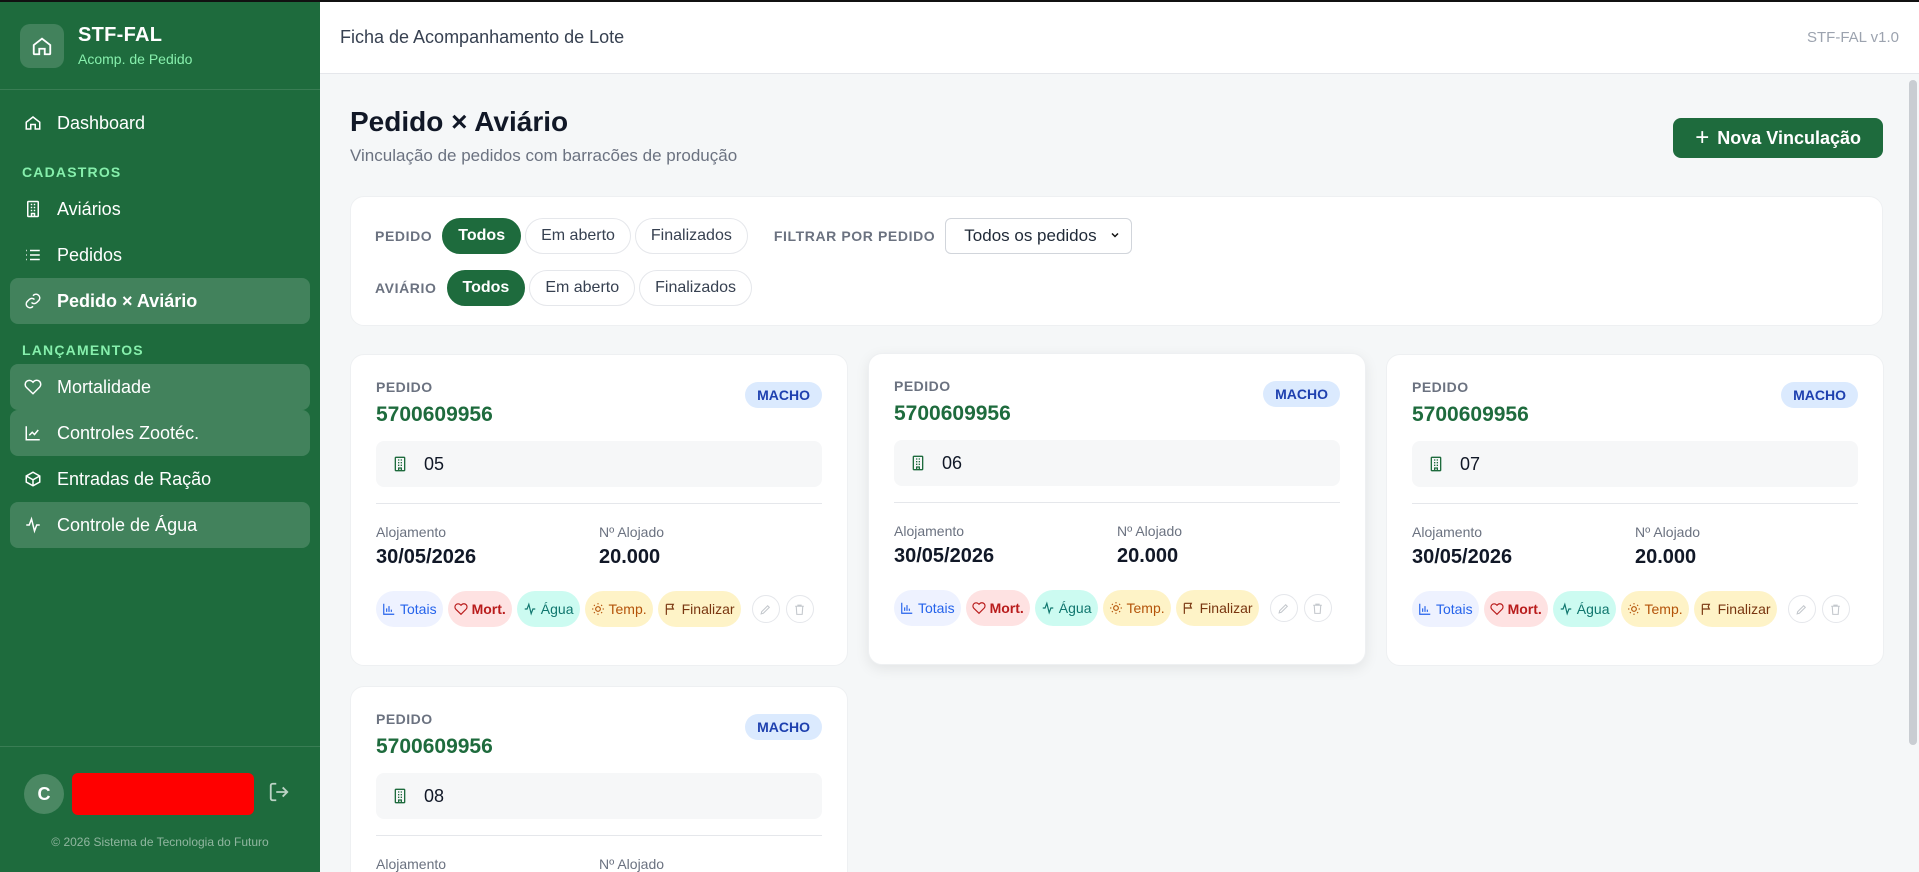 This screenshot has width=1919, height=872. I want to click on sidebar-item-agua: Controle de Água, so click(160, 525).